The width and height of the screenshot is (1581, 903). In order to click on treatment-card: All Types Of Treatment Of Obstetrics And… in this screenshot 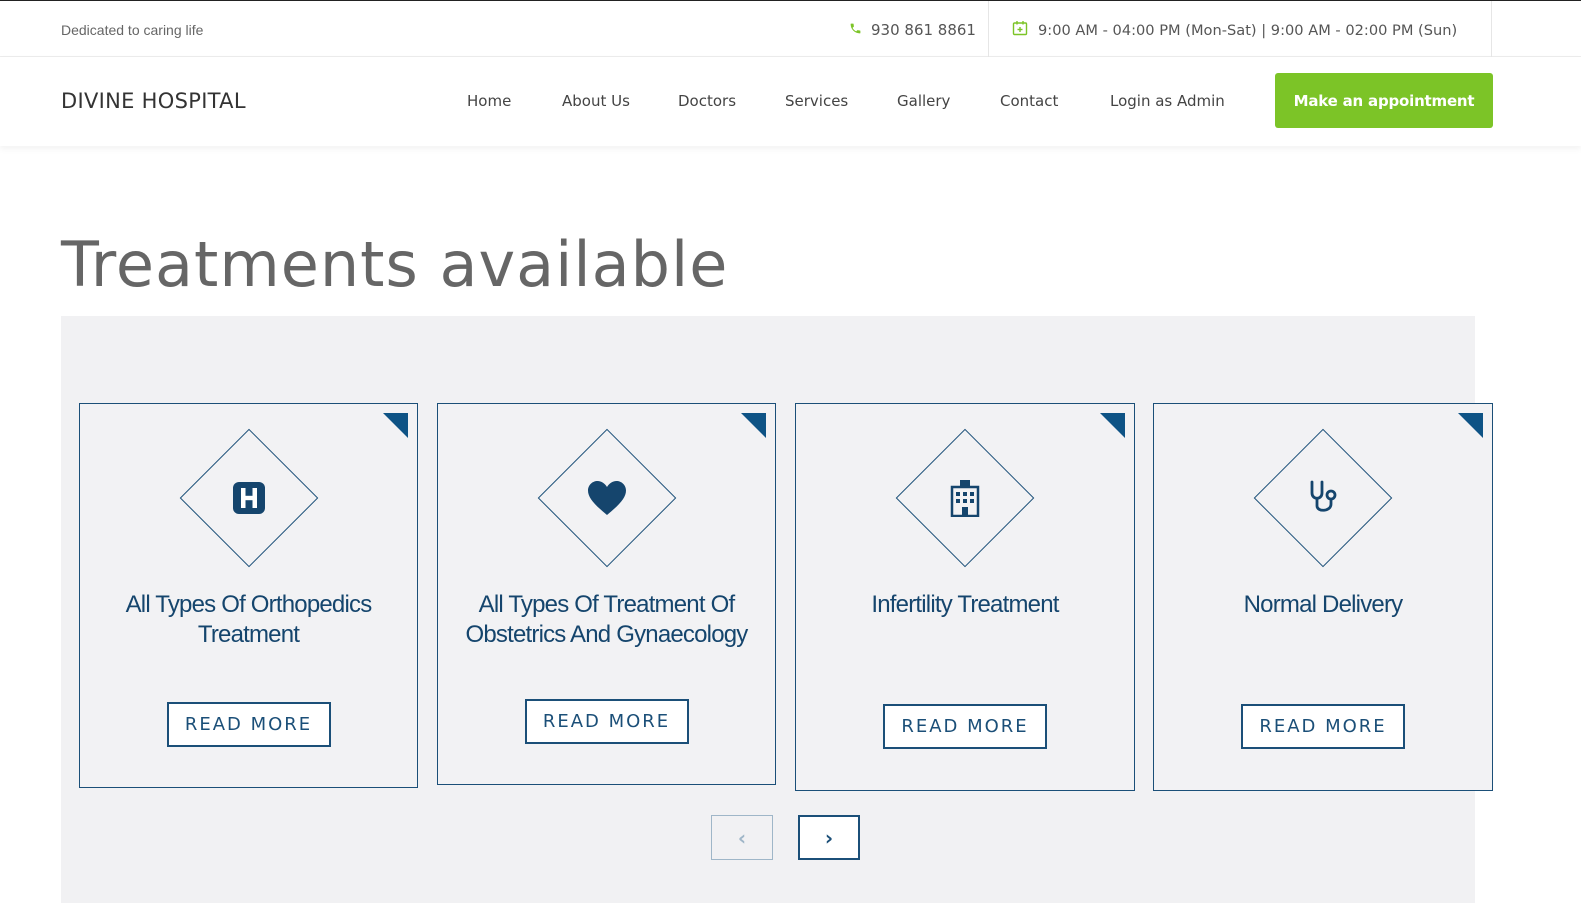, I will do `click(606, 594)`.